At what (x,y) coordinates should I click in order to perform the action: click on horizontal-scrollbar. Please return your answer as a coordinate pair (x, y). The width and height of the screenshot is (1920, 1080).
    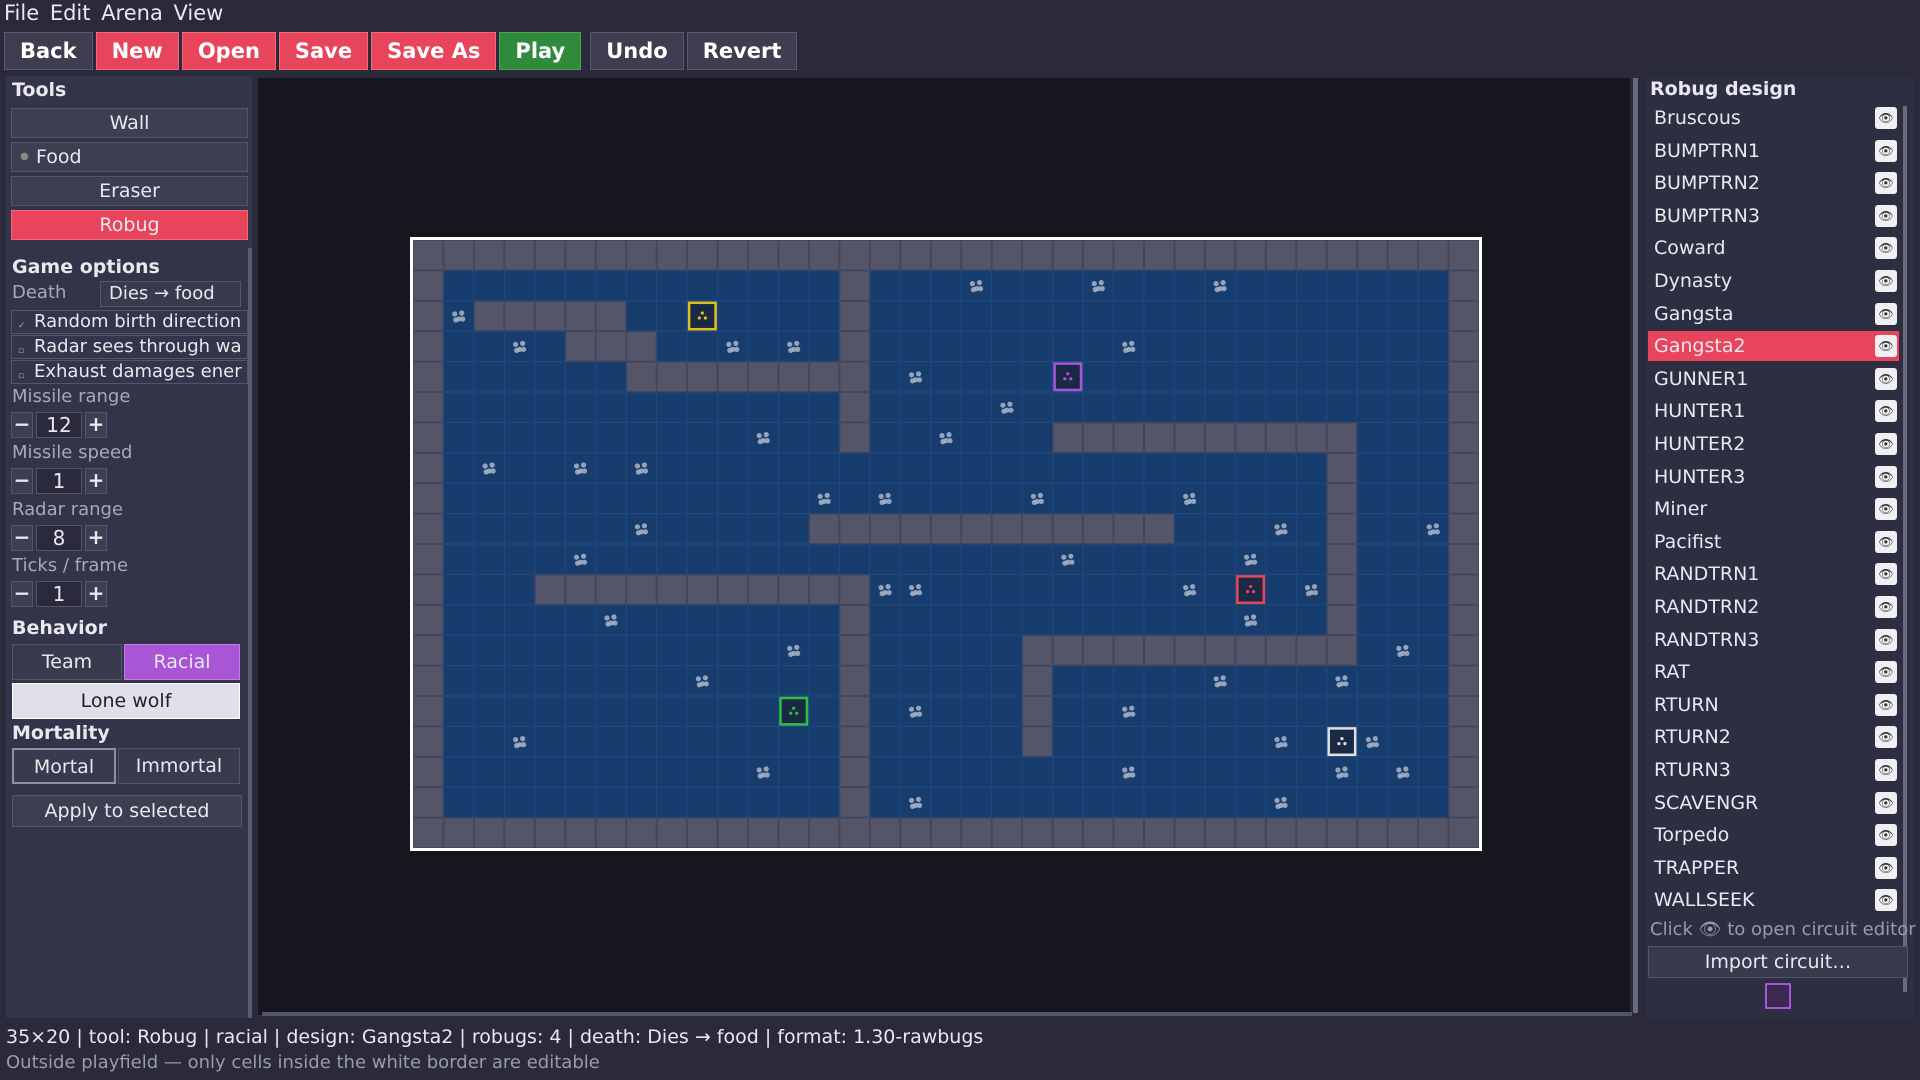
    Looking at the image, I should click on (947, 1014).